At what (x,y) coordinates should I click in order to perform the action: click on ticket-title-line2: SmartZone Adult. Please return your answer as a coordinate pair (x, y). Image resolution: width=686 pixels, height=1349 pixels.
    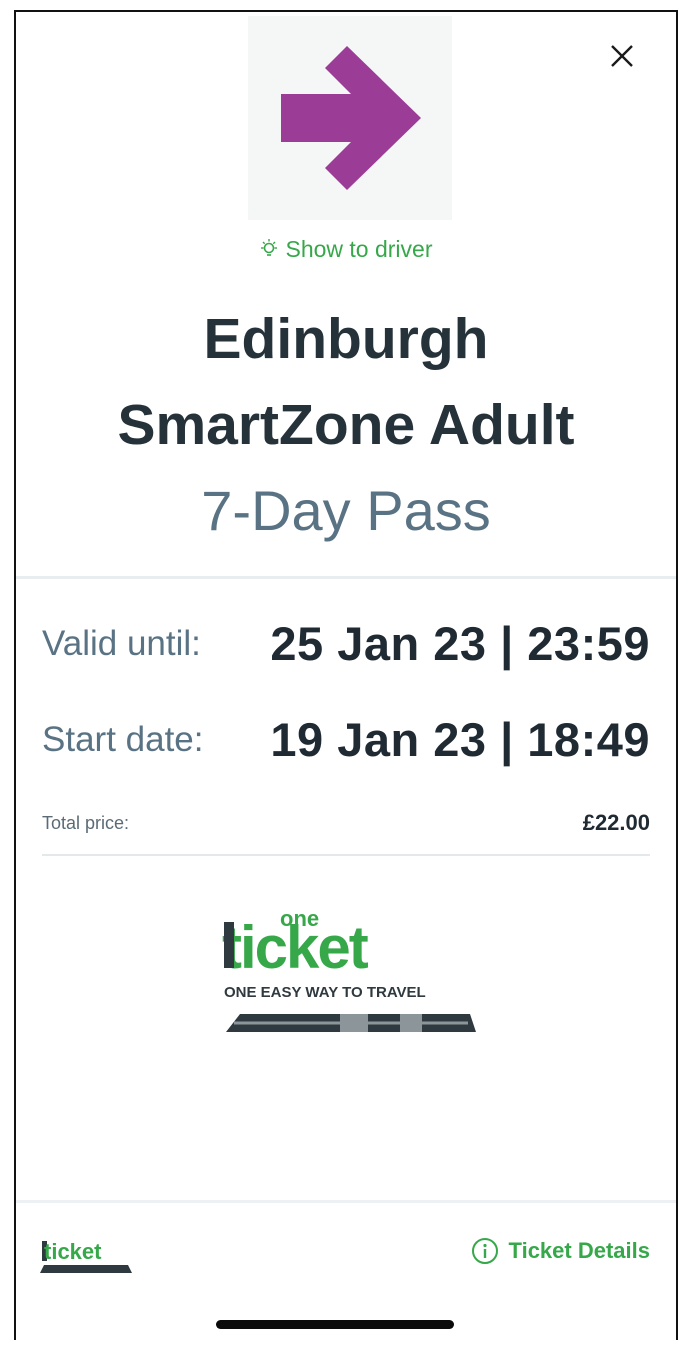
    Looking at the image, I should click on (346, 425).